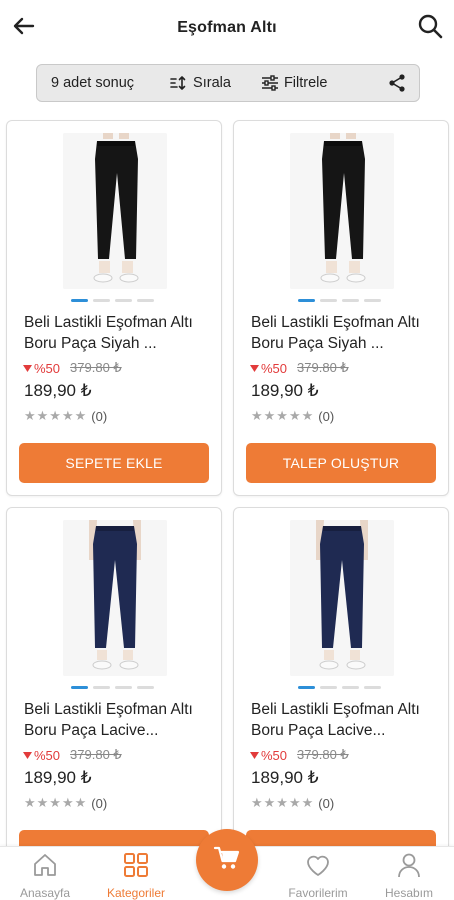 The height and width of the screenshot is (900, 454). Describe the element at coordinates (397, 83) in the screenshot. I see `share-icon` at that location.